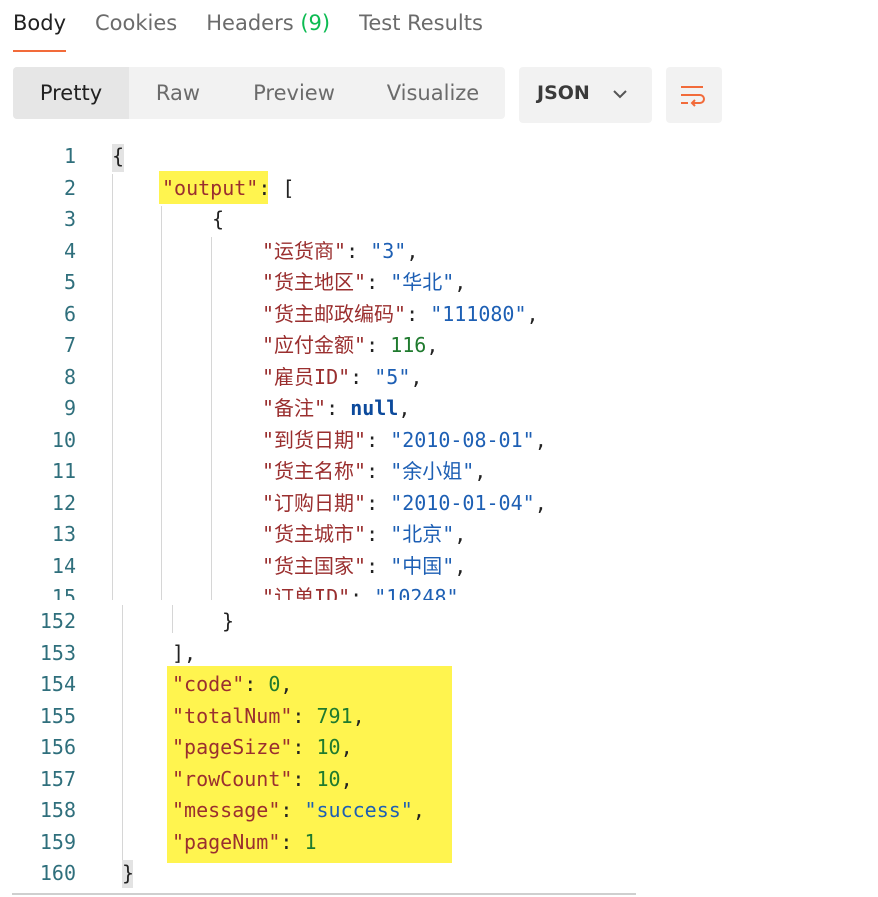  I want to click on code-text: "货主名称": "余小姐",, so click(374, 471).